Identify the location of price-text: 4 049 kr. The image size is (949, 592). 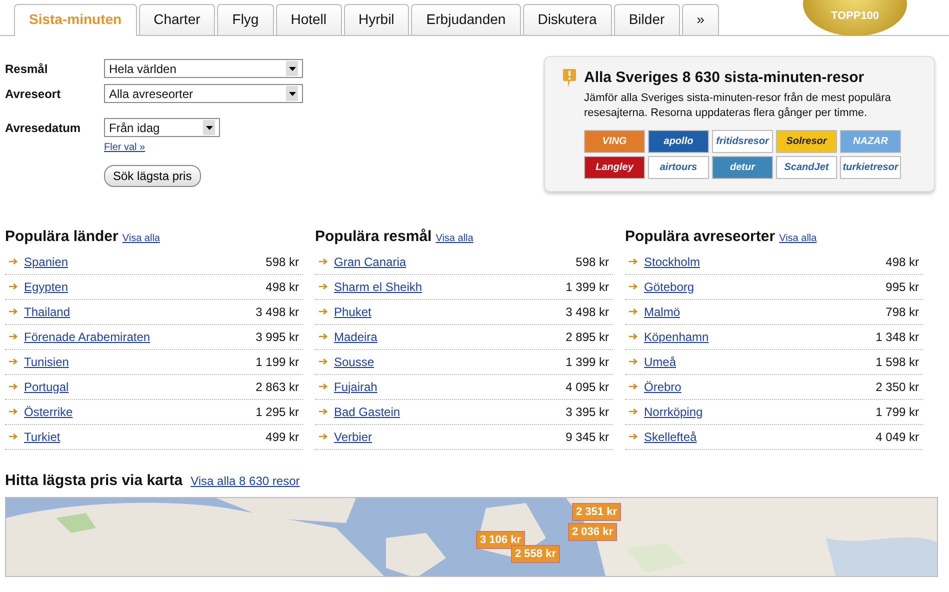
(897, 437).